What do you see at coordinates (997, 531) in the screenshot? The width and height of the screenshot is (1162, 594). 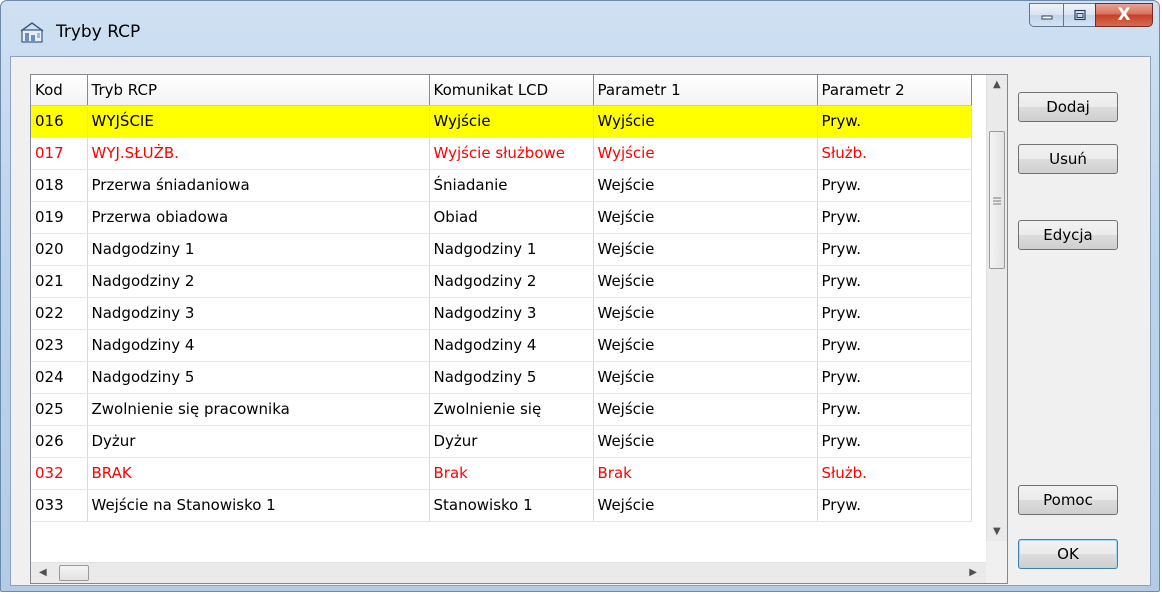 I see `scroll-down-icon: ▼` at bounding box center [997, 531].